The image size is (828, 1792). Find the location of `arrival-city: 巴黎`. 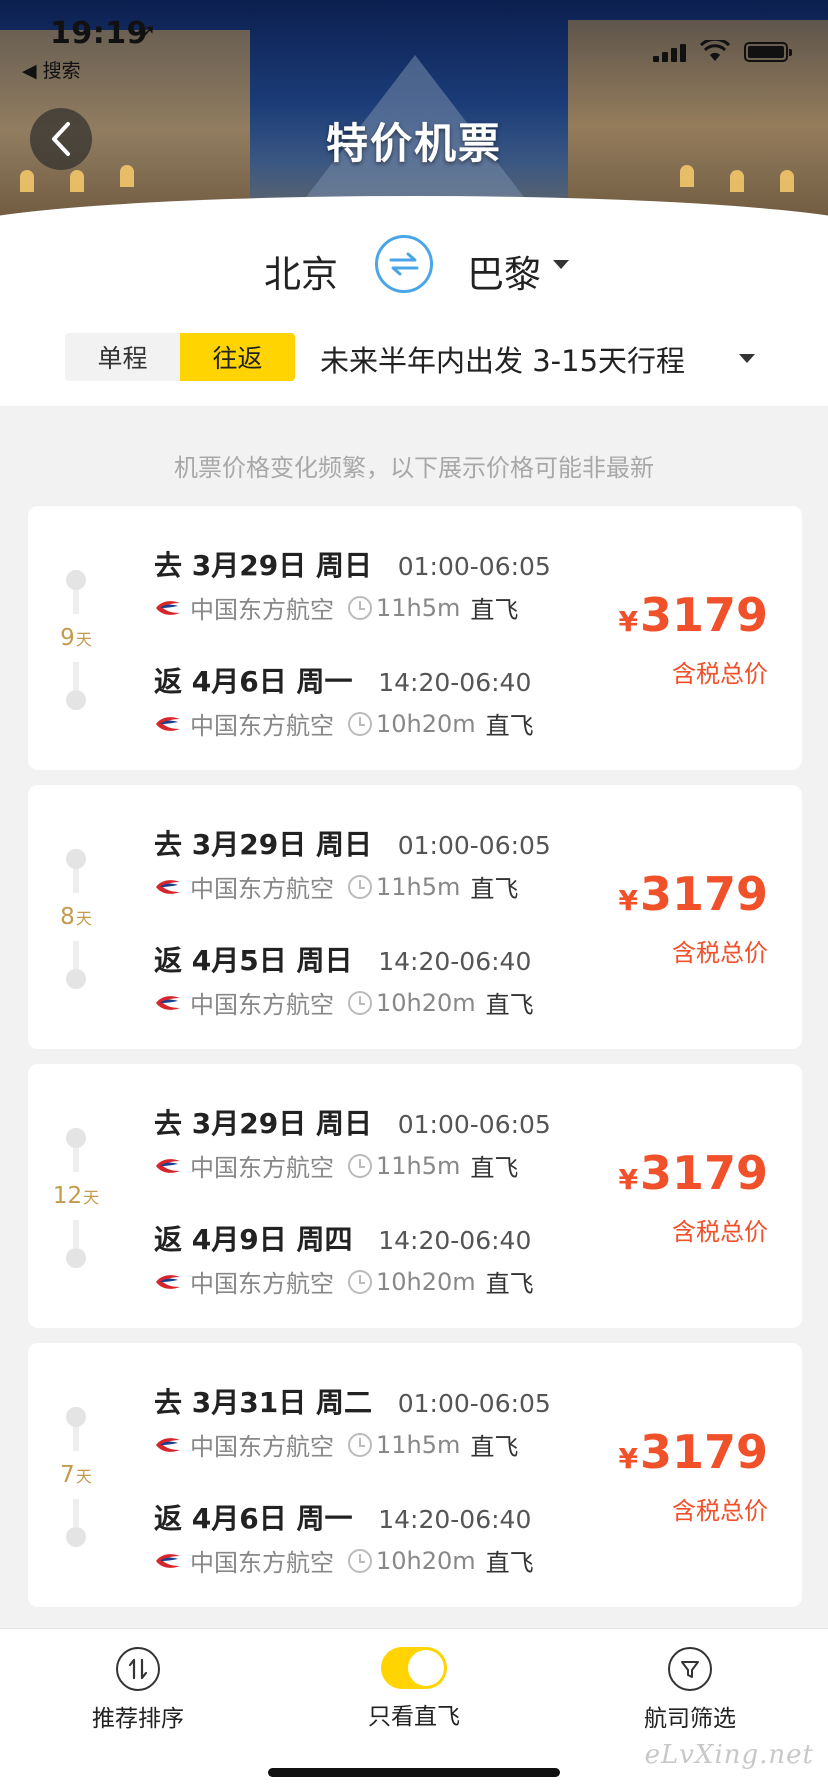

arrival-city: 巴黎 is located at coordinates (504, 271).